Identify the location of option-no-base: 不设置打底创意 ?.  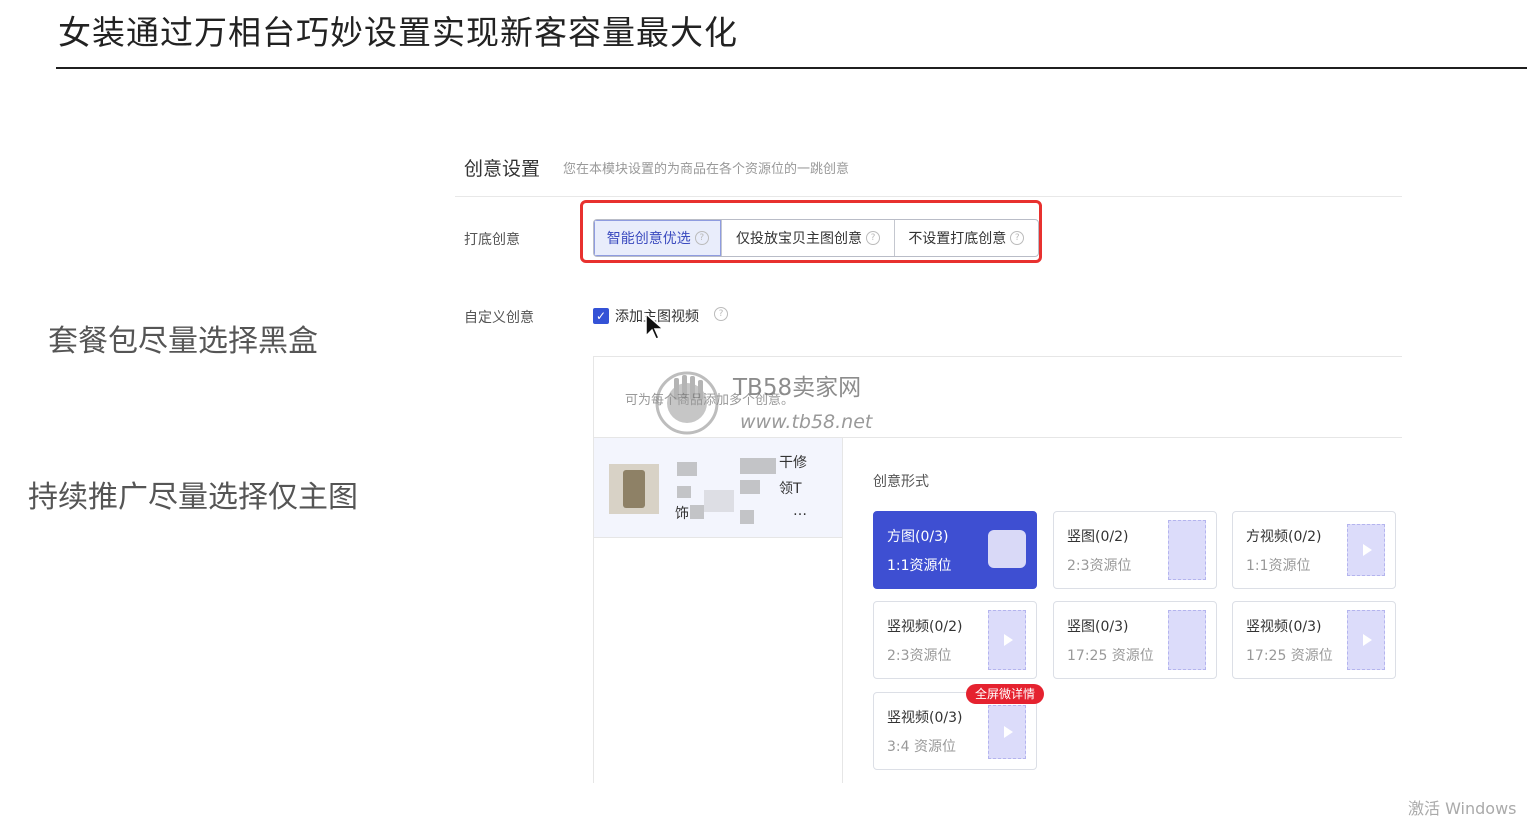
(966, 238).